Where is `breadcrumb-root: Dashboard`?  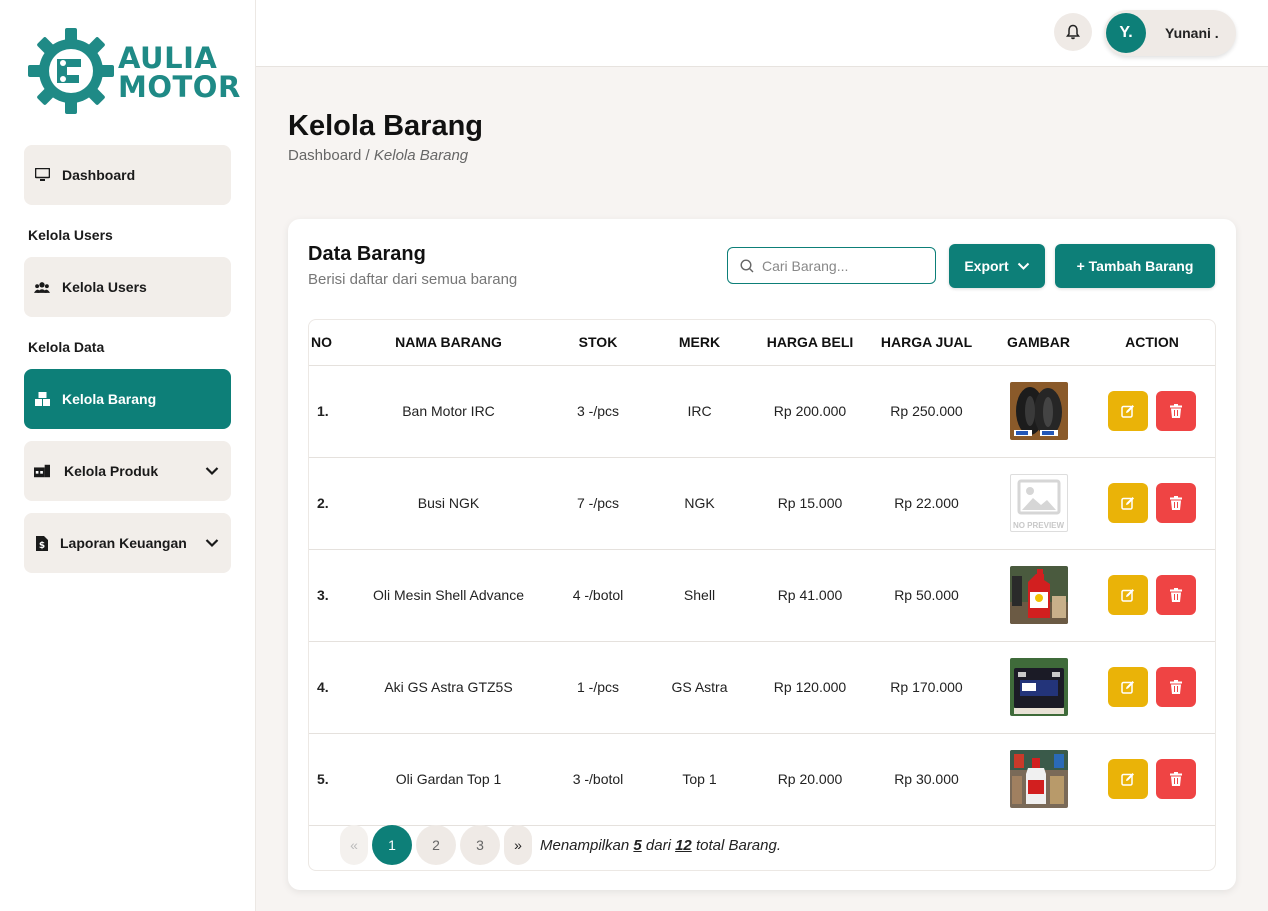
breadcrumb-root: Dashboard is located at coordinates (324, 155).